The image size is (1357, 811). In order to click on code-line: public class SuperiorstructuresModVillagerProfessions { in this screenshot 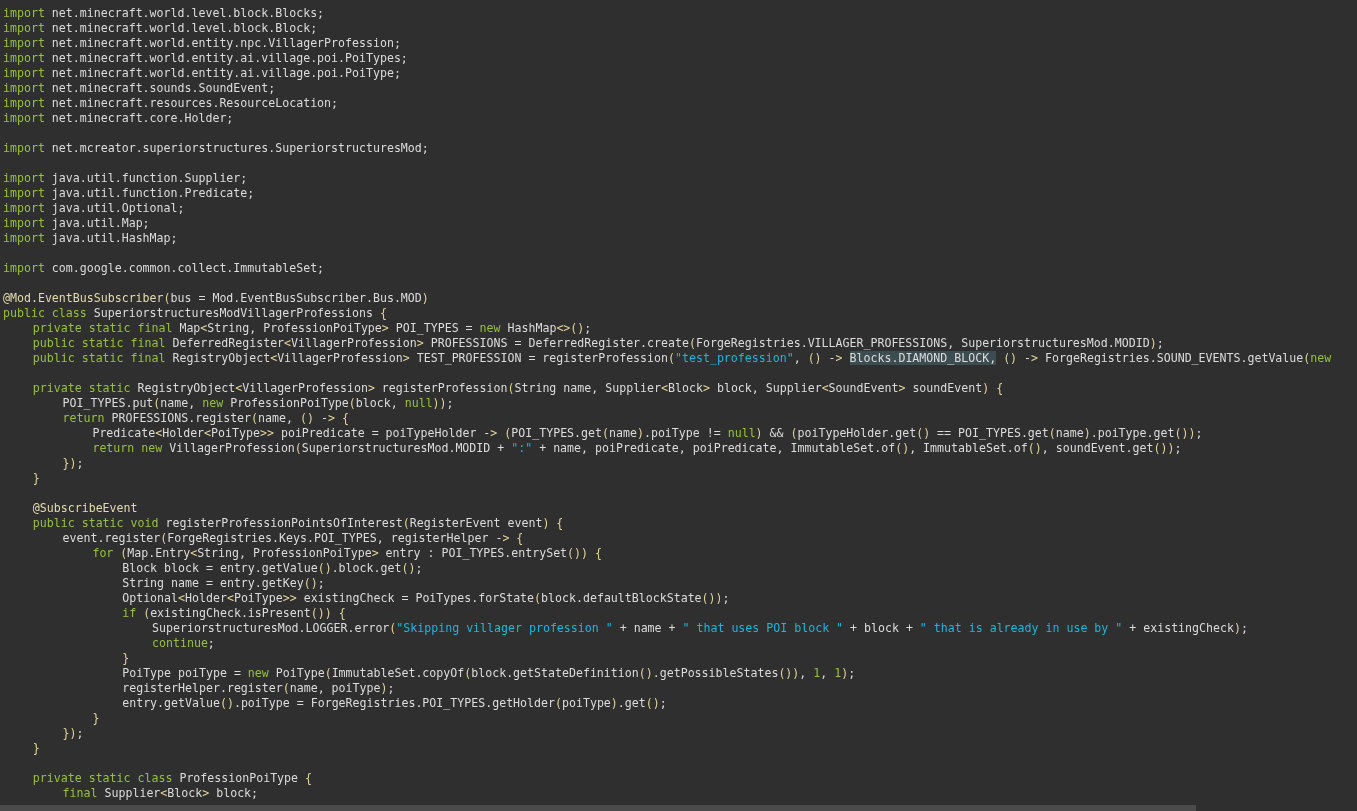, I will do `click(195, 313)`.